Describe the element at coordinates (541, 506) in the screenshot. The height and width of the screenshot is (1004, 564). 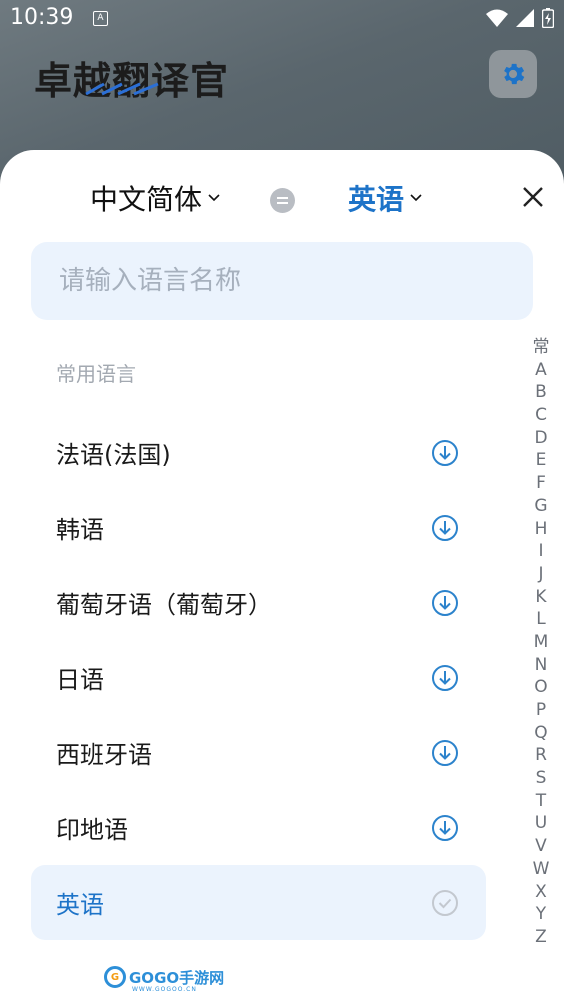
I see `index-letter: G` at that location.